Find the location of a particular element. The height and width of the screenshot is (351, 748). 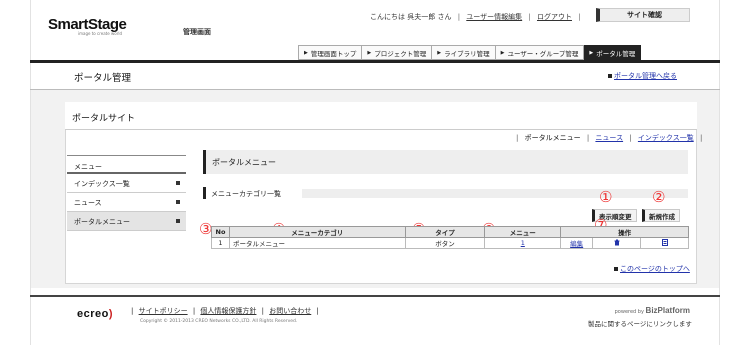

cell-delete is located at coordinates (617, 243).